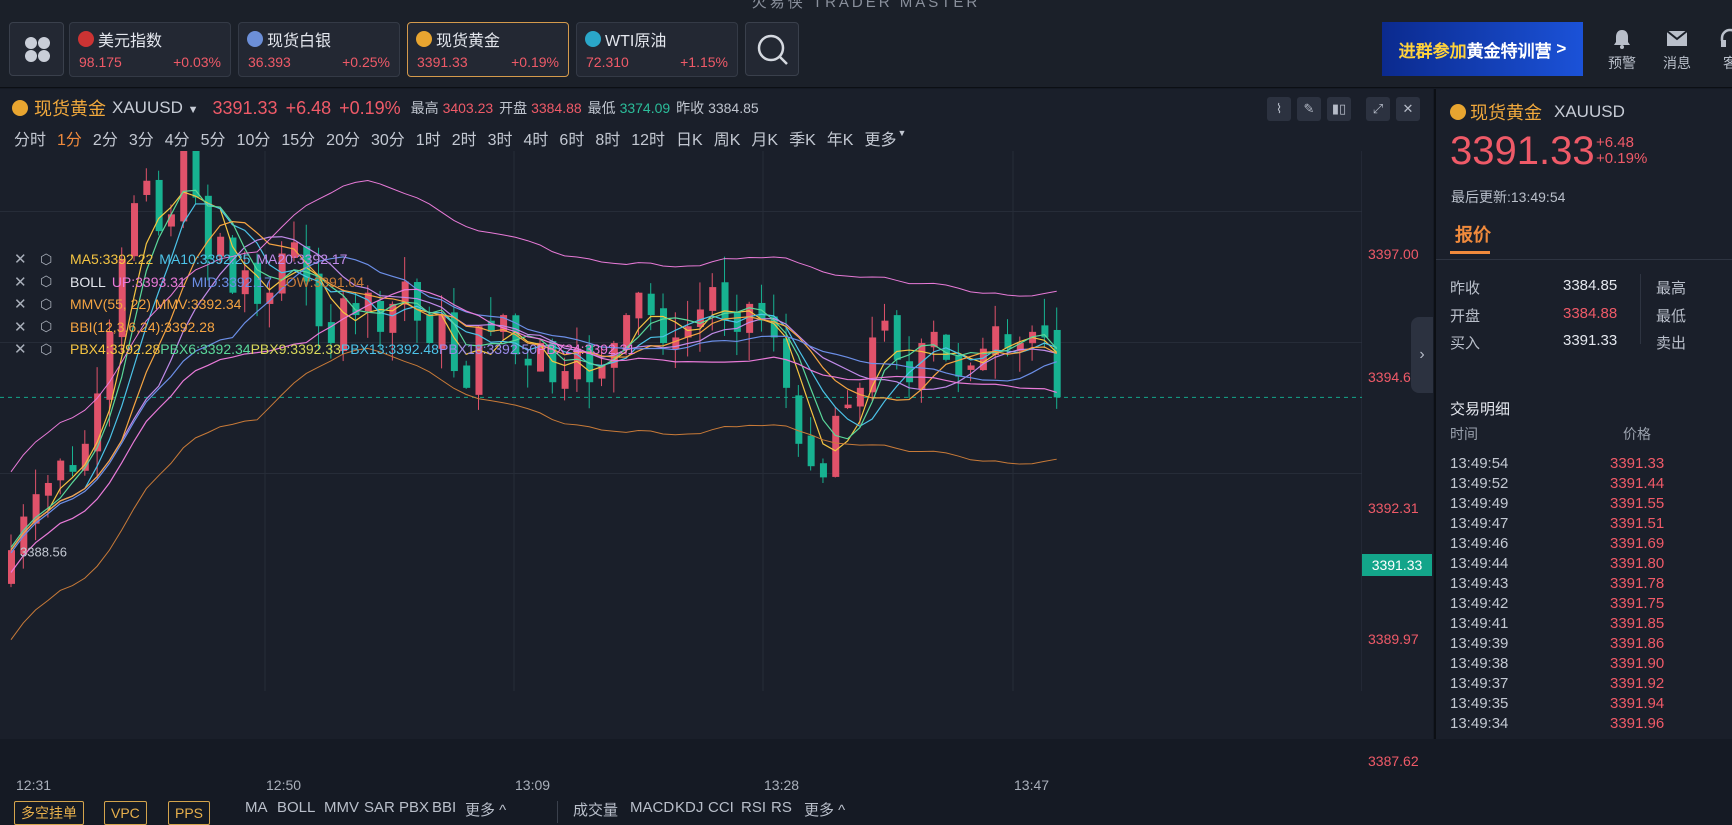 Image resolution: width=1732 pixels, height=825 pixels. Describe the element at coordinates (727, 138) in the screenshot. I see `timeframe-18: 周K` at that location.